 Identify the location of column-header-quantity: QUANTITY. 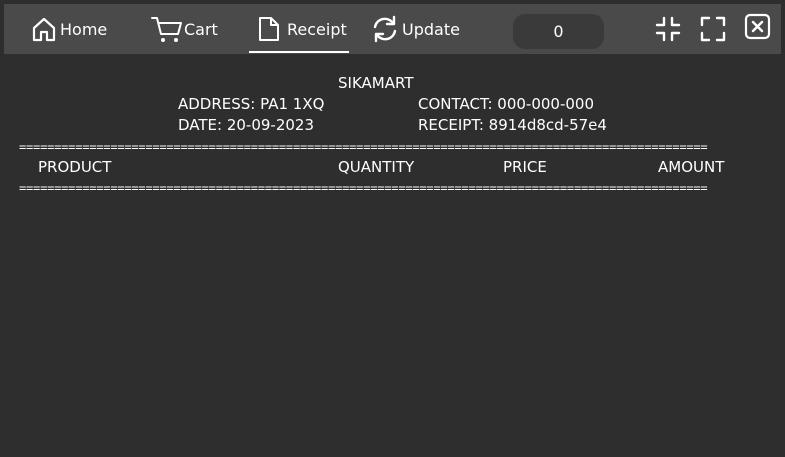
(376, 167).